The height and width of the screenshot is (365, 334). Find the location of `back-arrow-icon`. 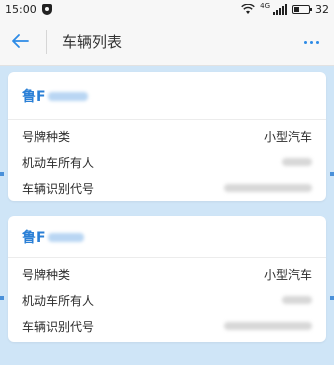

back-arrow-icon is located at coordinates (20, 41).